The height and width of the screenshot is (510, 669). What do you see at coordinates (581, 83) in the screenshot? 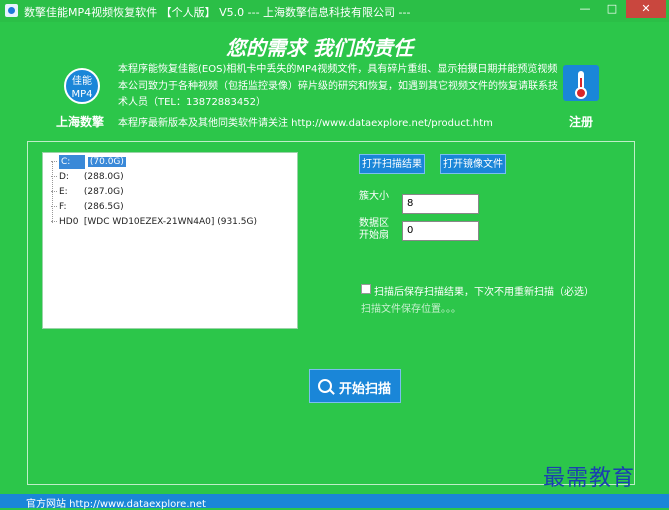
I see `thermometer-icon` at bounding box center [581, 83].